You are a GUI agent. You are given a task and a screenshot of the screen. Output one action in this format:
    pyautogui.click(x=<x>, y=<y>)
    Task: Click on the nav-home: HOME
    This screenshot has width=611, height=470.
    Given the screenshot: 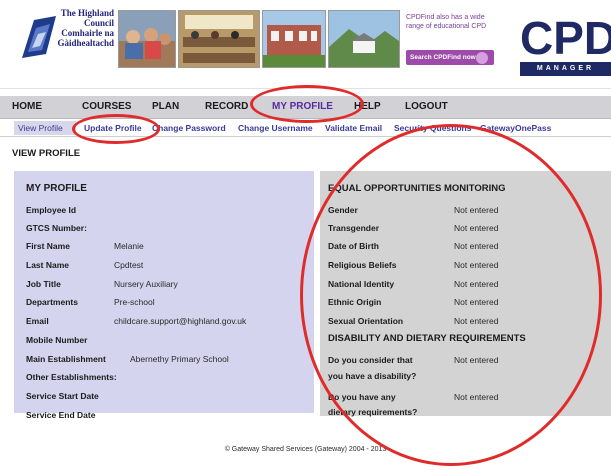 What is the action you would take?
    pyautogui.click(x=27, y=107)
    